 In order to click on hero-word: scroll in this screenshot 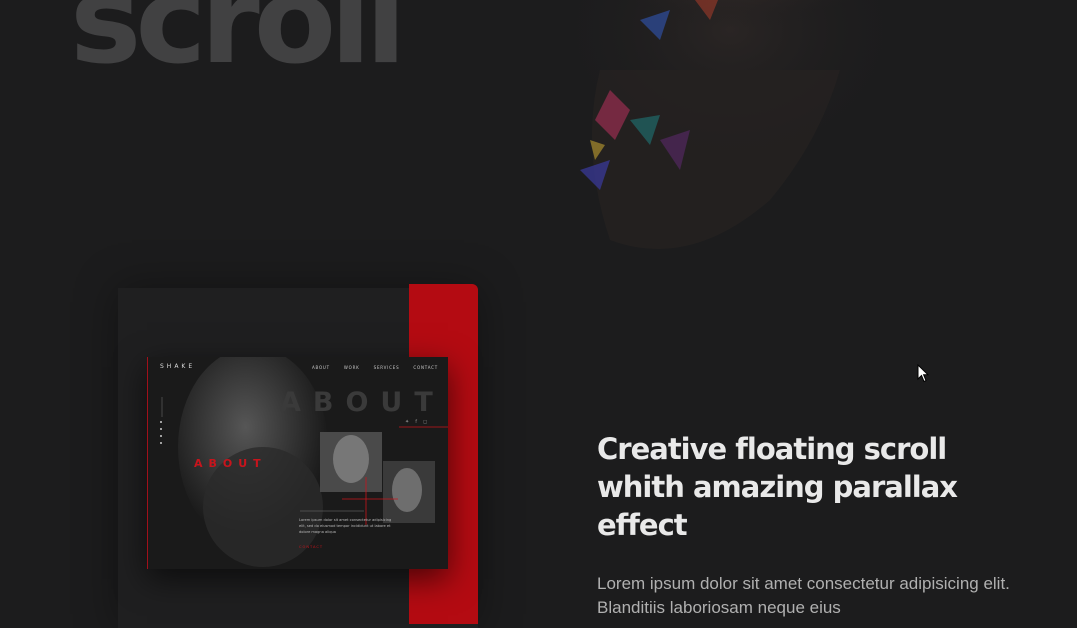, I will do `click(238, 45)`.